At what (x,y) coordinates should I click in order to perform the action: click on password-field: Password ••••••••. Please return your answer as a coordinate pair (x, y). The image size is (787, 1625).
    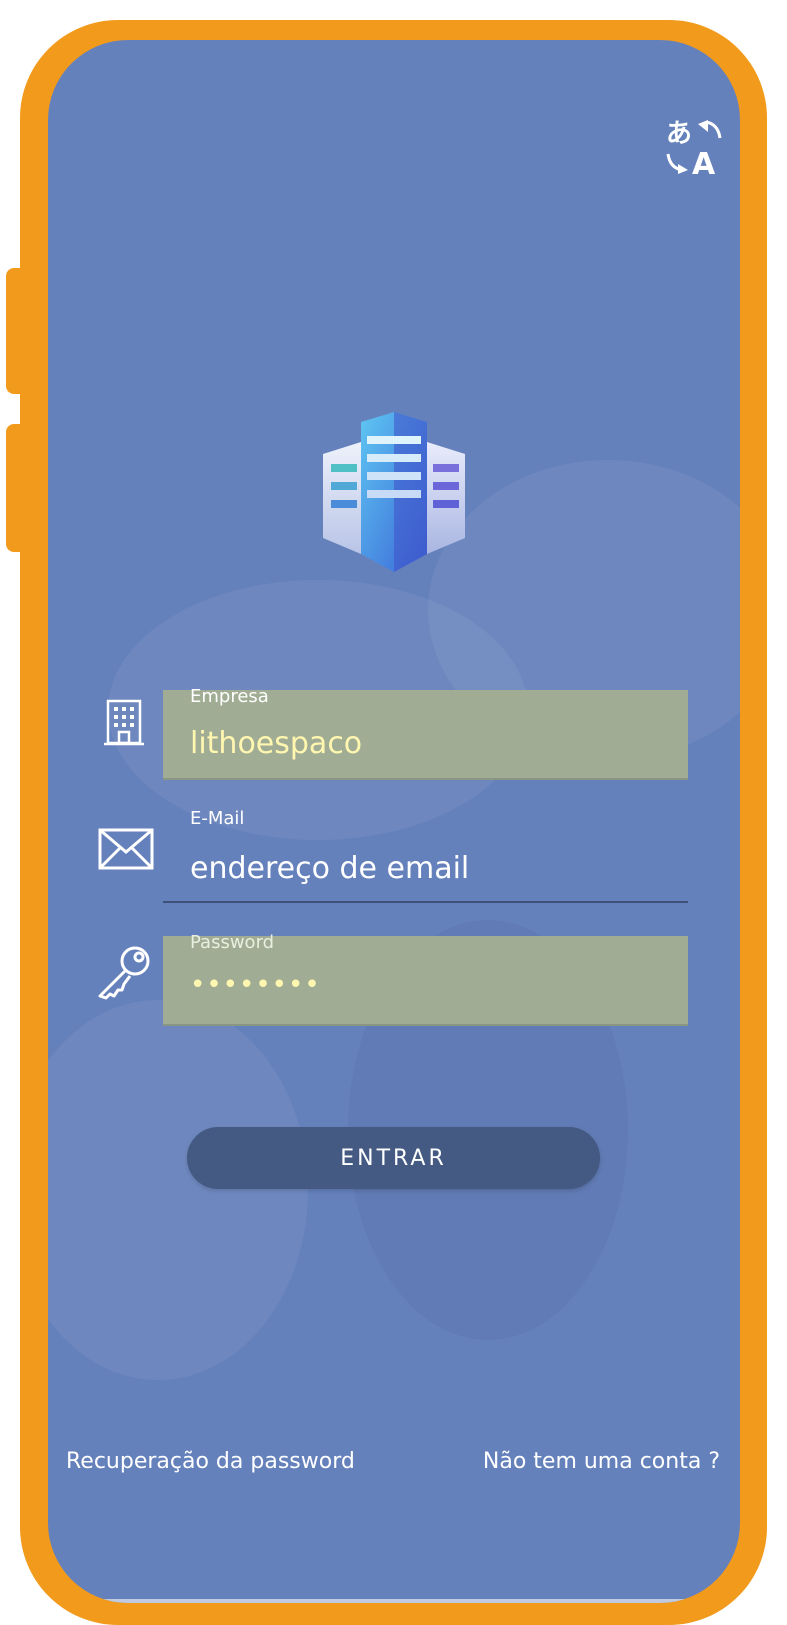
    Looking at the image, I should click on (425, 974).